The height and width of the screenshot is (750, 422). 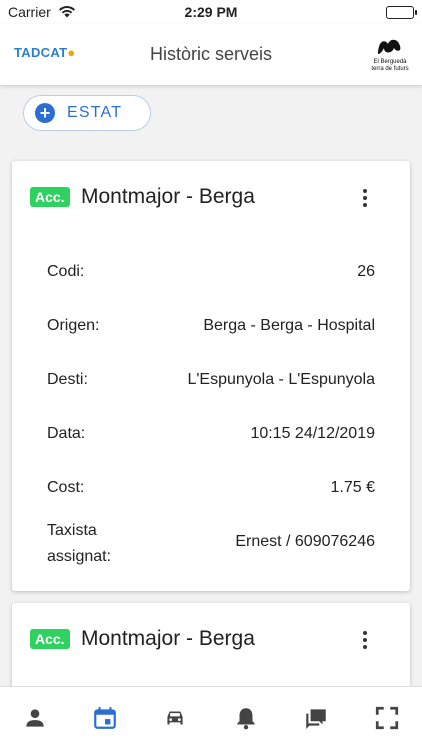 I want to click on tab-services, so click(x=175, y=718).